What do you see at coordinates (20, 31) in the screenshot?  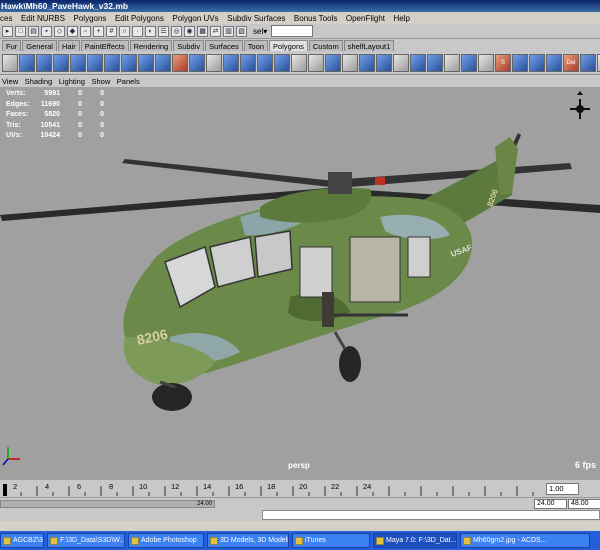 I see `new-scene-icon: □` at bounding box center [20, 31].